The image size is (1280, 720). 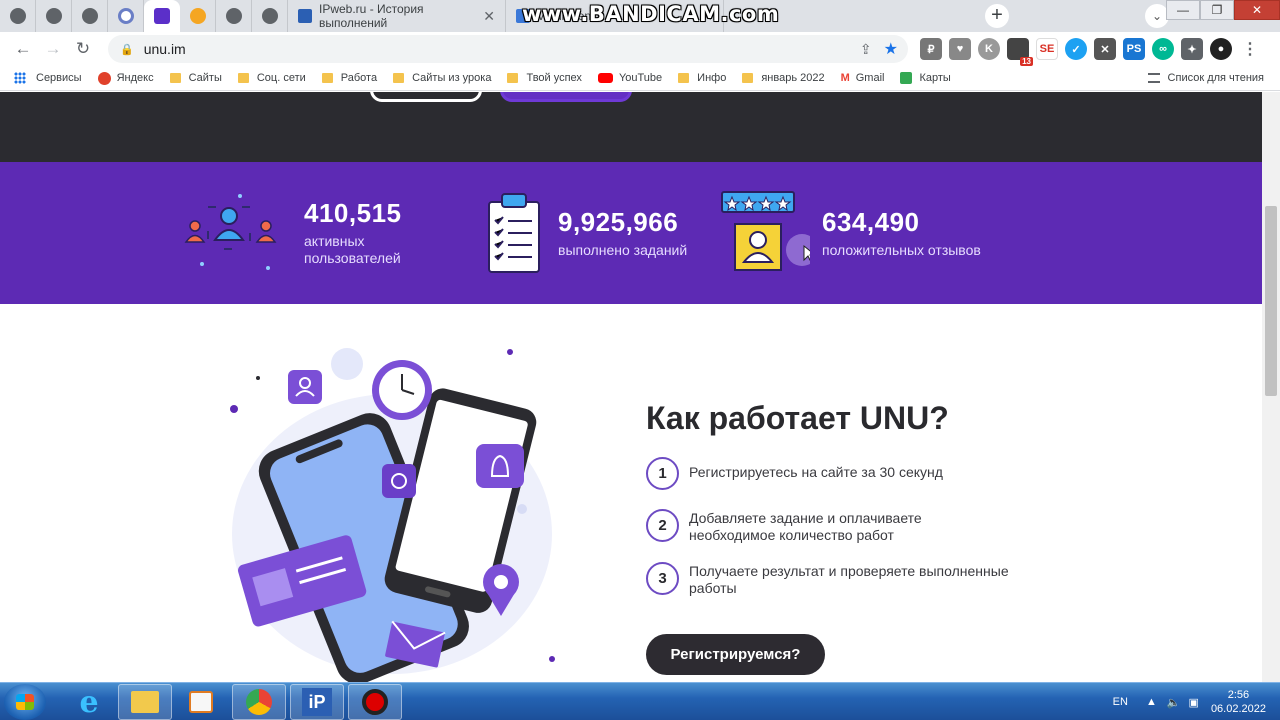 I want to click on page-scrollbar, so click(x=1271, y=387).